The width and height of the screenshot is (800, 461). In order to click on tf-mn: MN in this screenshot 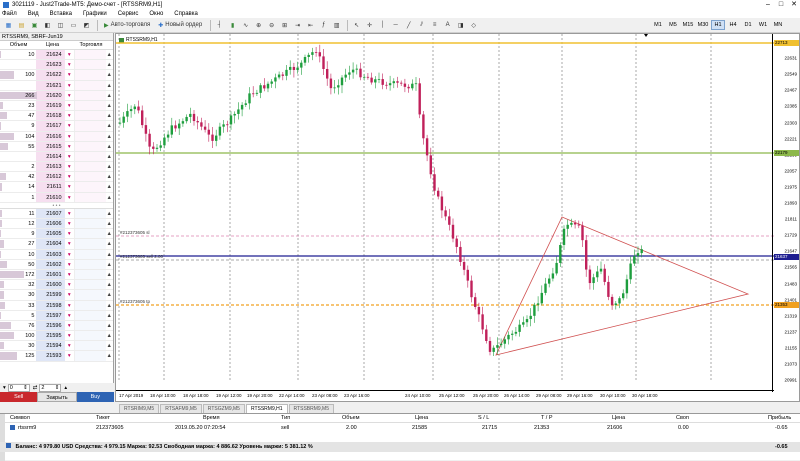, I will do `click(778, 25)`.